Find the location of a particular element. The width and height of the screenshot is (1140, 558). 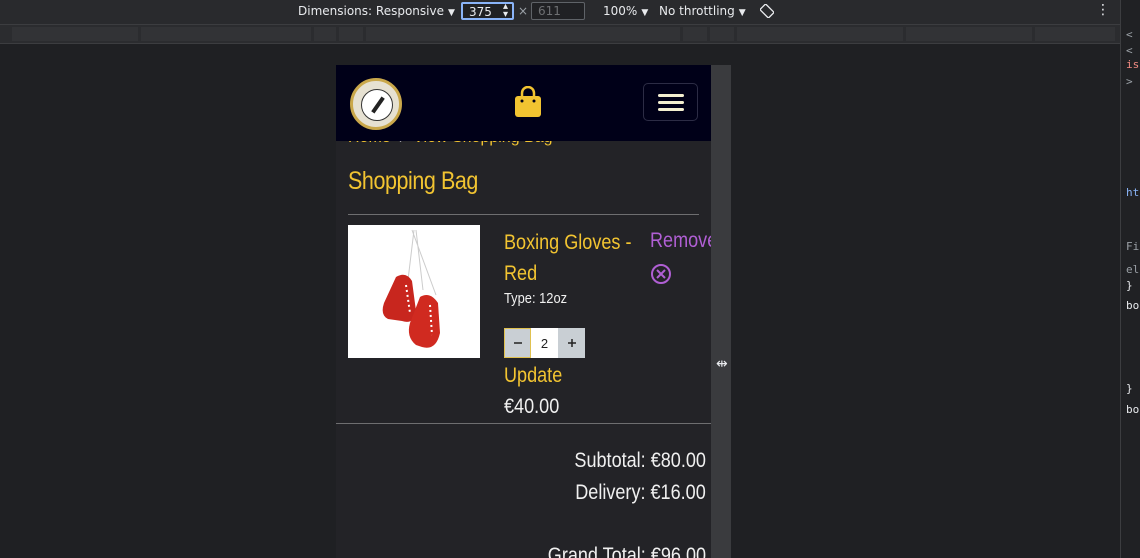

site-navbar is located at coordinates (523, 103).